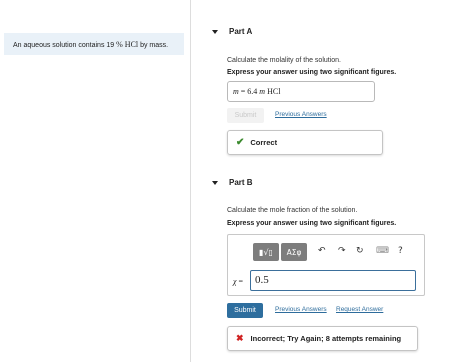  Describe the element at coordinates (262, 91) in the screenshot. I see `answer-unit-m: m` at that location.